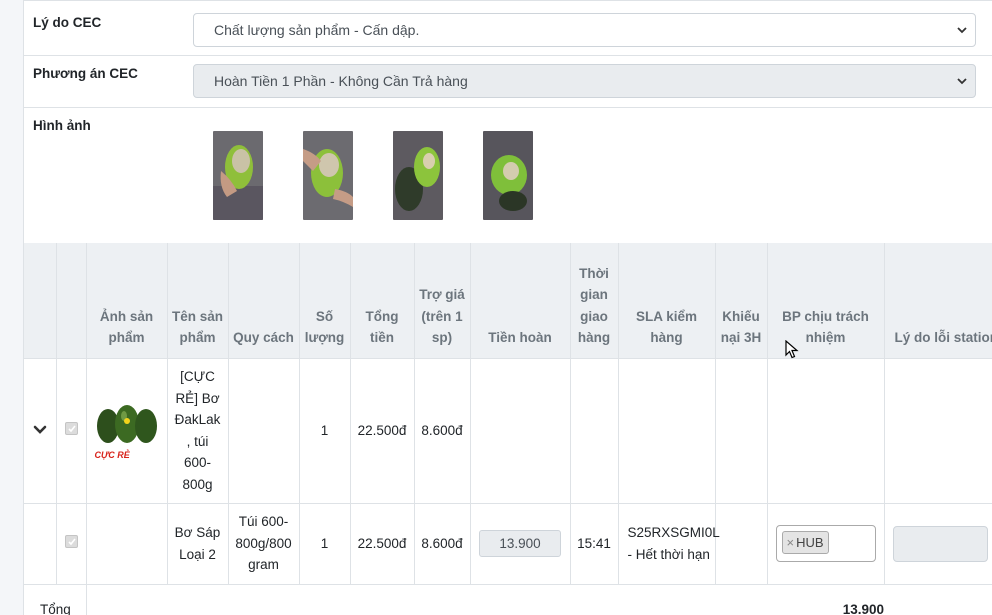  I want to click on refund-input: 13.900, so click(520, 543).